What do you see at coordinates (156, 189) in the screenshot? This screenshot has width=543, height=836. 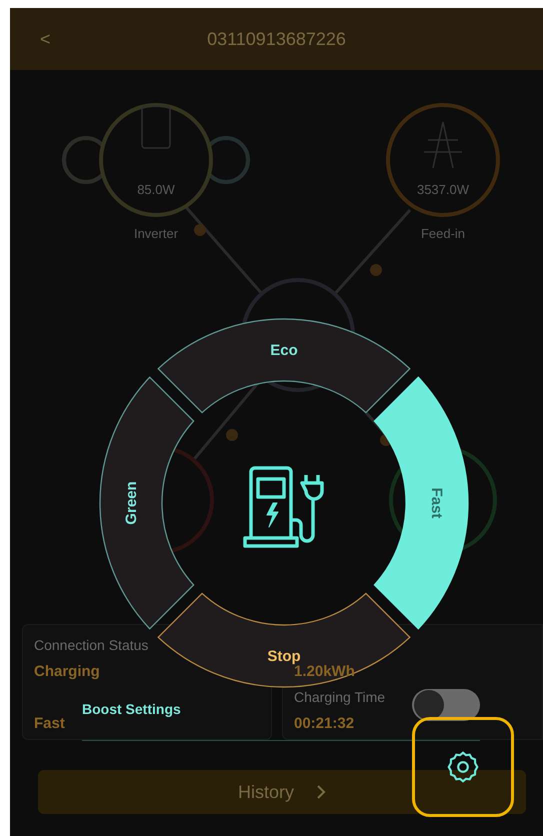 I see `inverter-power: 85.0W` at bounding box center [156, 189].